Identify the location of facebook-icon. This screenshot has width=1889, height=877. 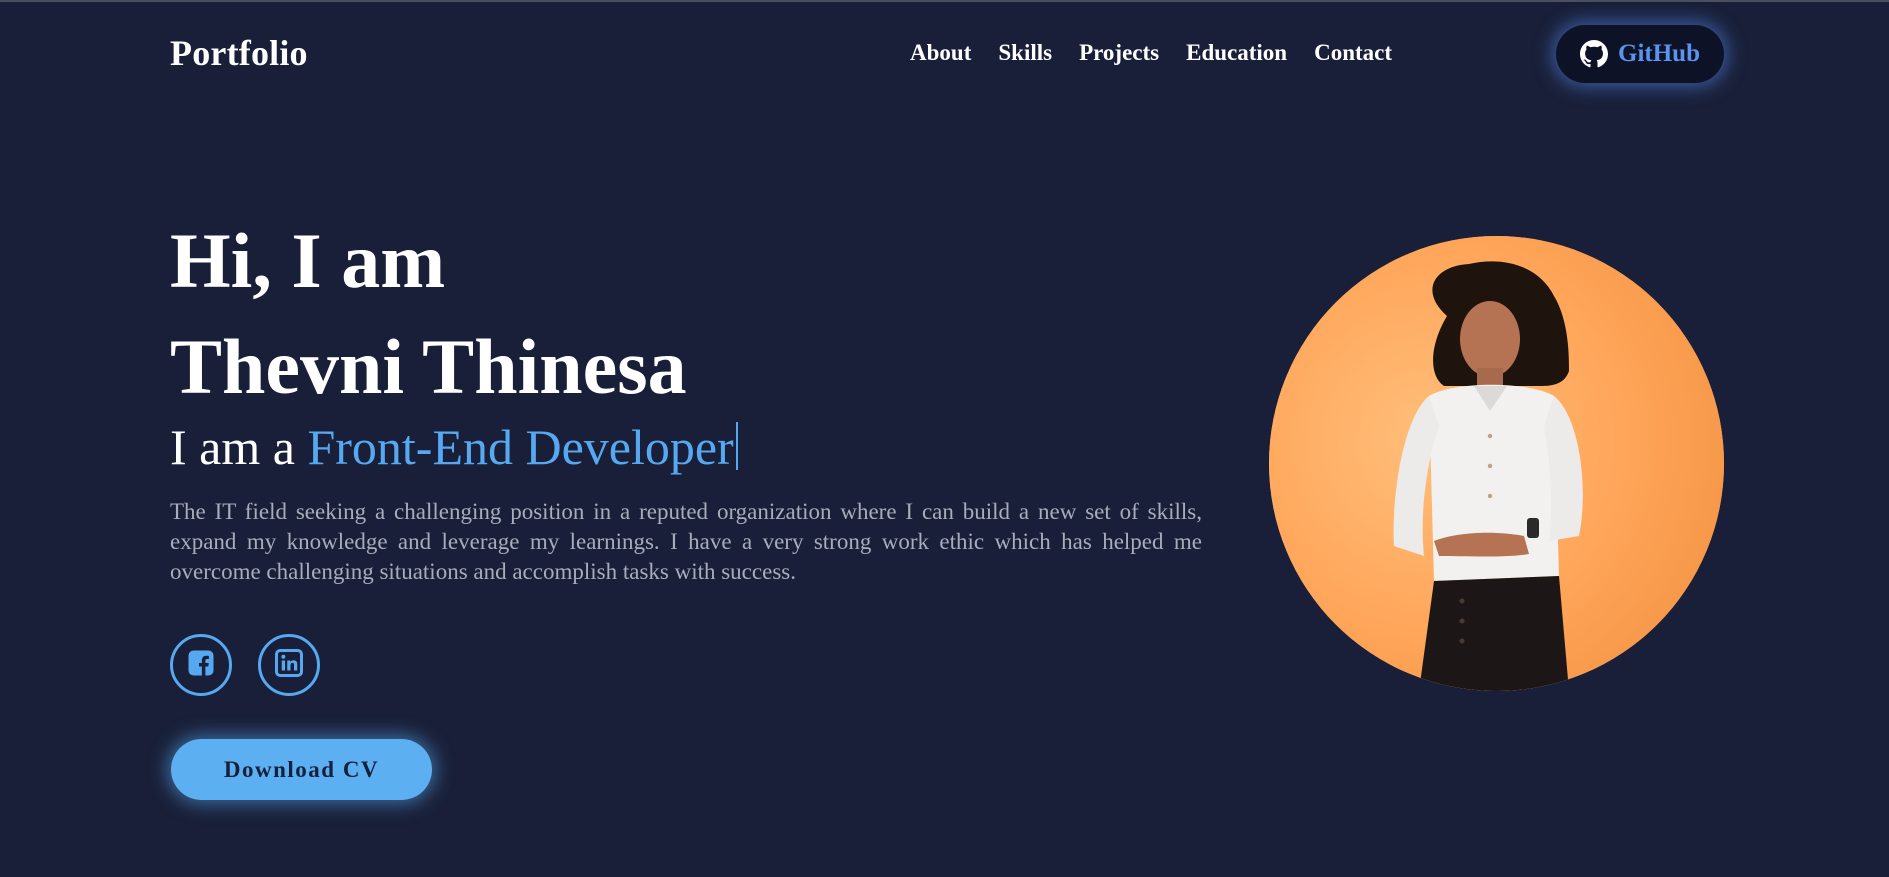
(201, 665).